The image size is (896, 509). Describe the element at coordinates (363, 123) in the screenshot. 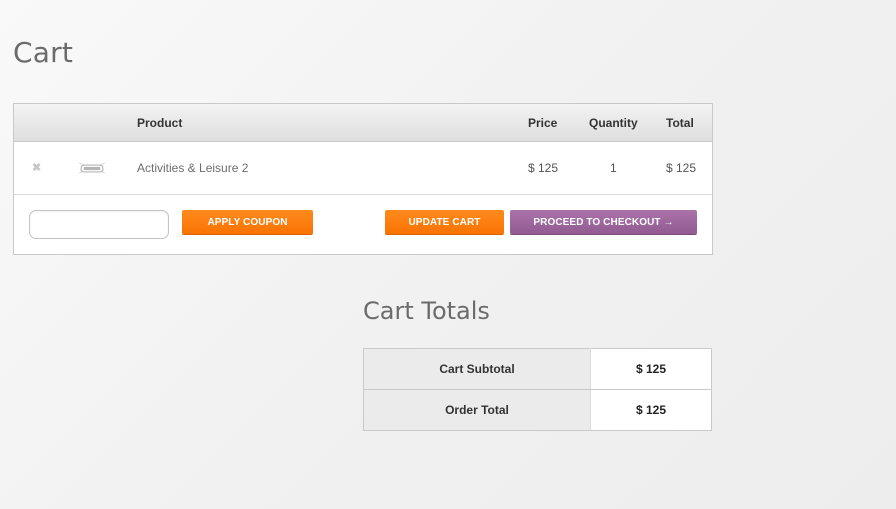

I see `cart-table-header: Product Price Quantity Total` at that location.